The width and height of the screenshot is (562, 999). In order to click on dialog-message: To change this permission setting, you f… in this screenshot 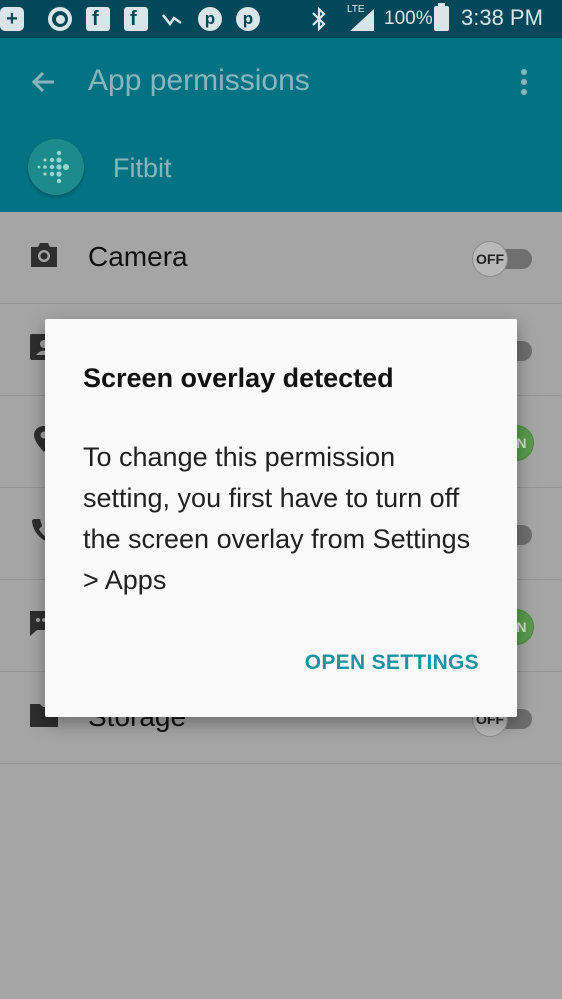, I will do `click(277, 518)`.